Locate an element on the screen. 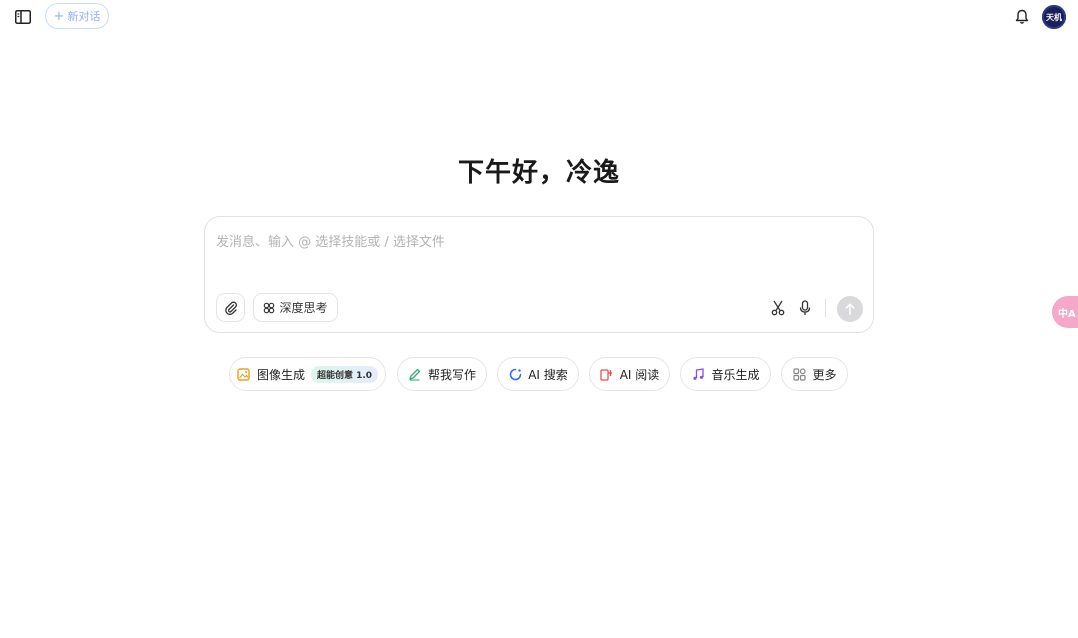  divider is located at coordinates (825, 308).